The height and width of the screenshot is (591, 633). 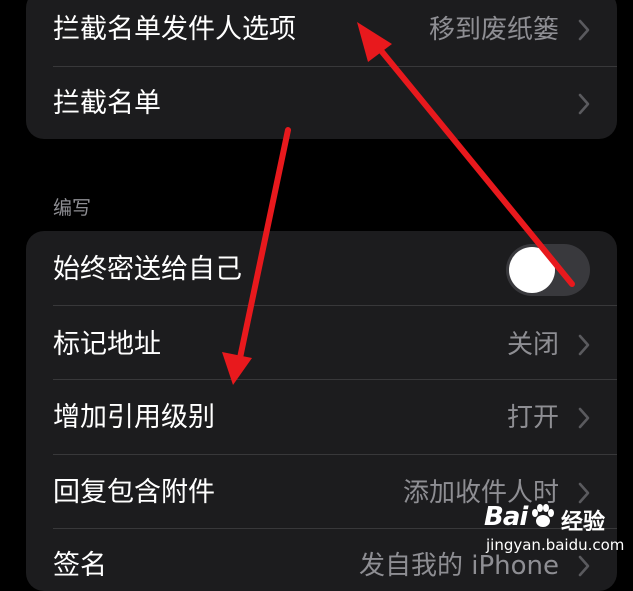 I want to click on watermark-brand: Bai, so click(x=506, y=517).